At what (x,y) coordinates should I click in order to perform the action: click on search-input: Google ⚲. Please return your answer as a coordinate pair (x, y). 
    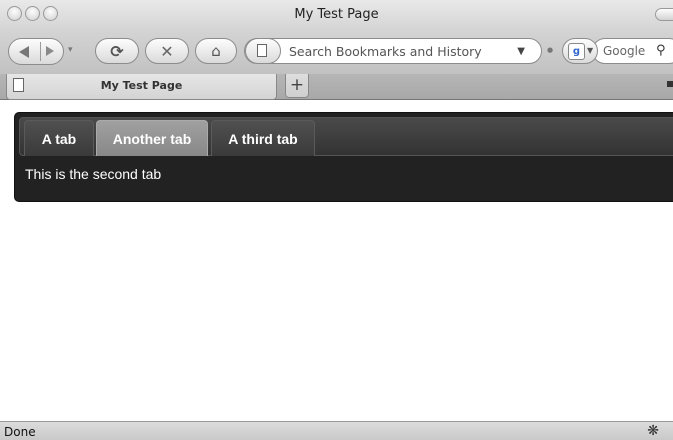
    Looking at the image, I should click on (632, 51).